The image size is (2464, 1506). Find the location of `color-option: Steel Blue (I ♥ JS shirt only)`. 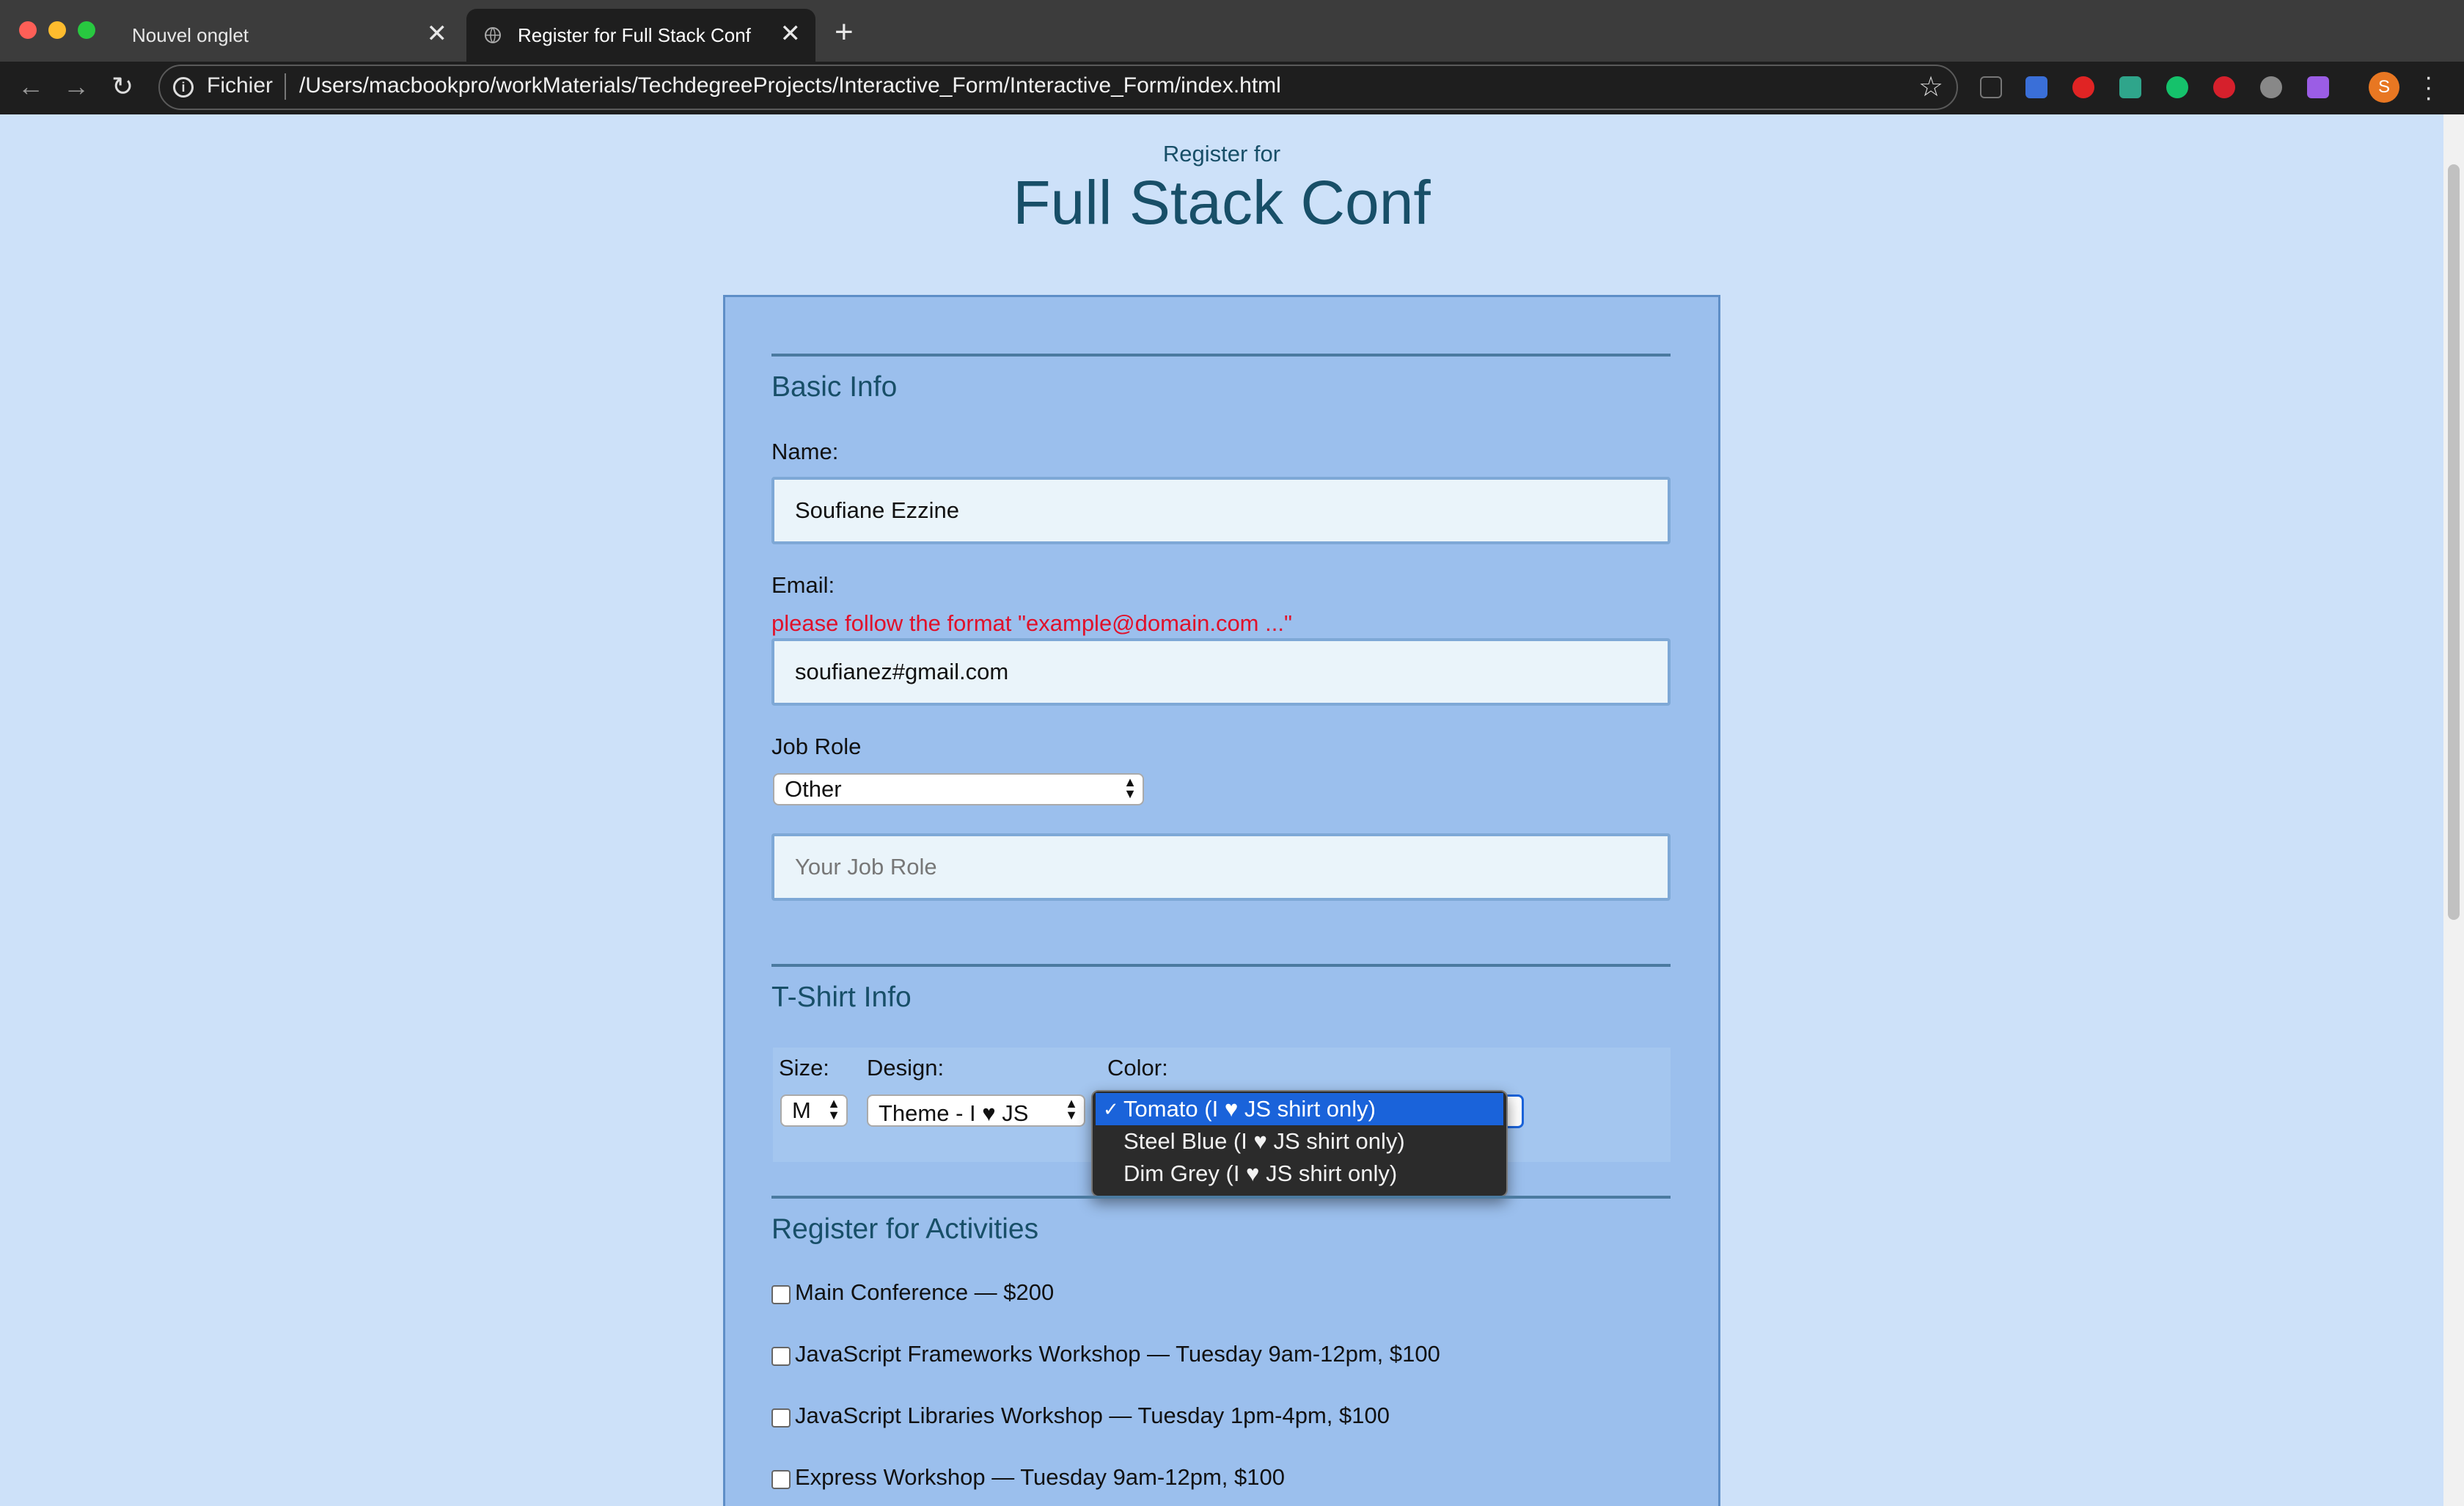

color-option: Steel Blue (I ♥ JS shirt only) is located at coordinates (1299, 1141).